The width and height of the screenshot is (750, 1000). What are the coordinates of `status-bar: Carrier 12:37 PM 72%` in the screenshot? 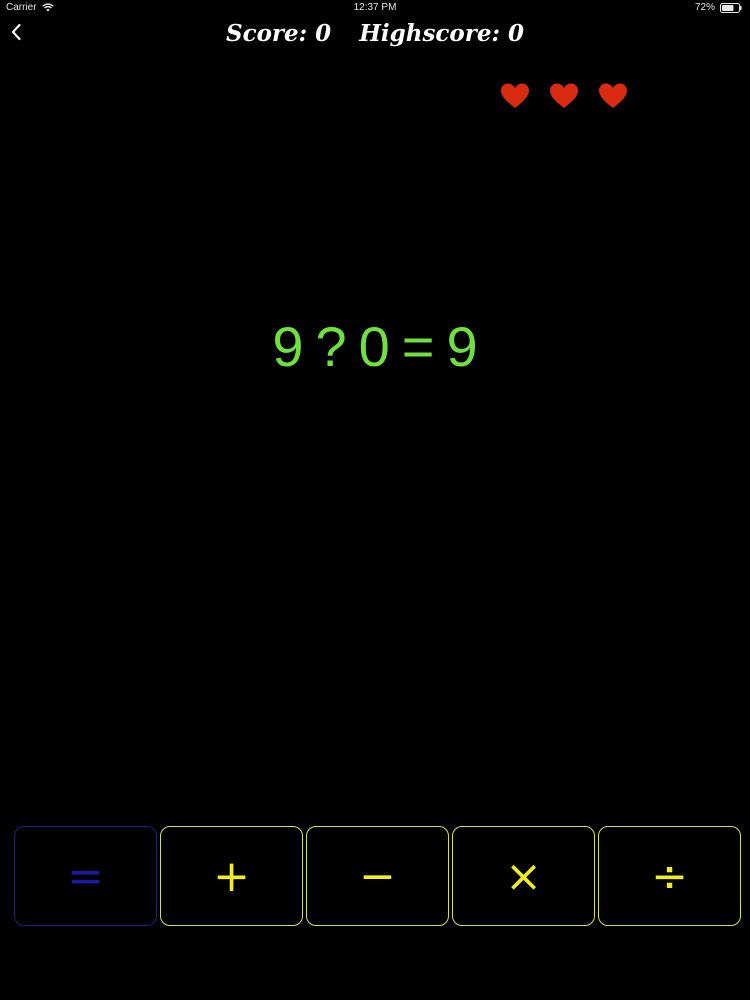 It's located at (375, 8).